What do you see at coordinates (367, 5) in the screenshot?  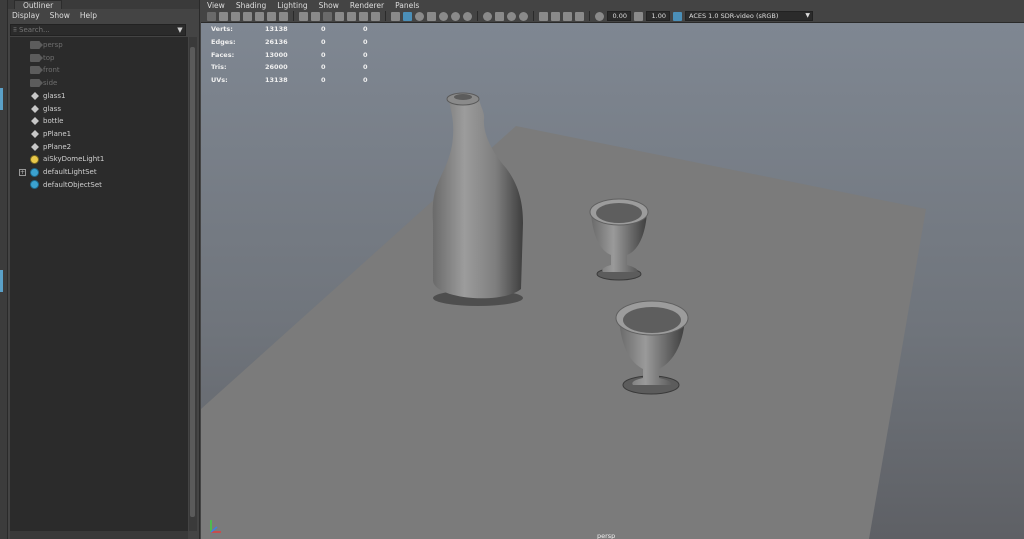 I see `menu-renderer: Renderer` at bounding box center [367, 5].